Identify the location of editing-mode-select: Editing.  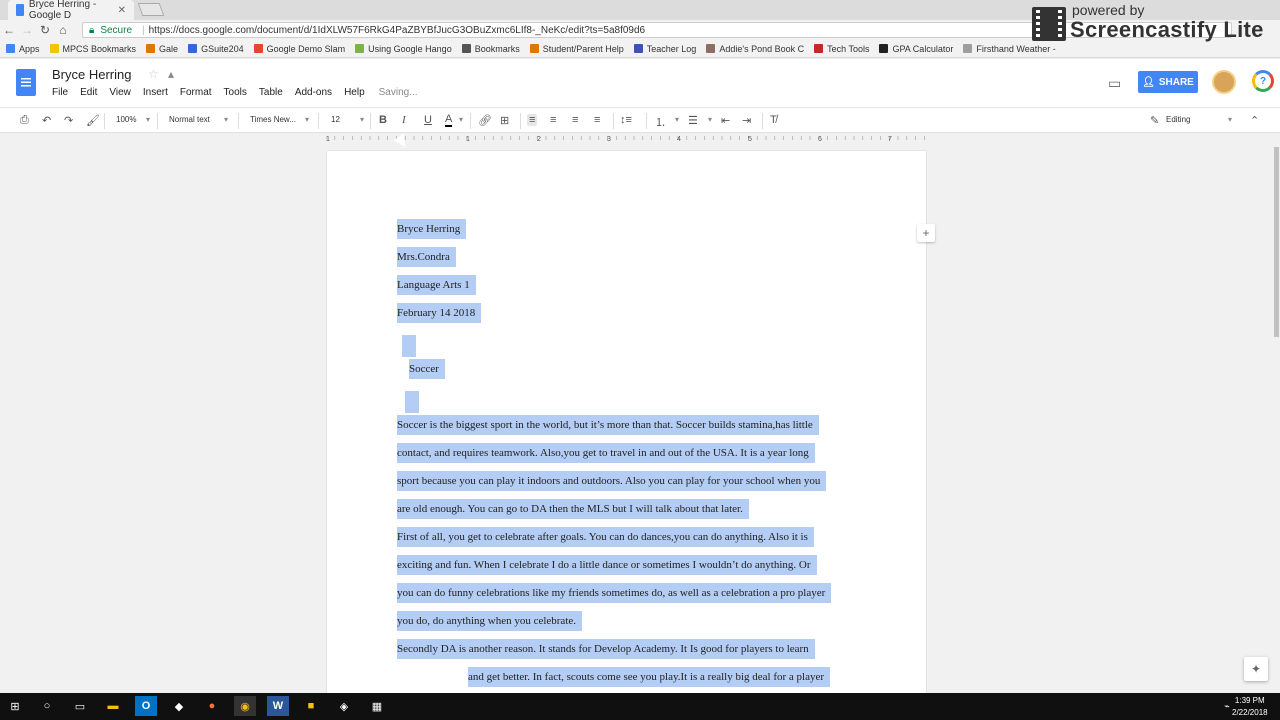
(1178, 119).